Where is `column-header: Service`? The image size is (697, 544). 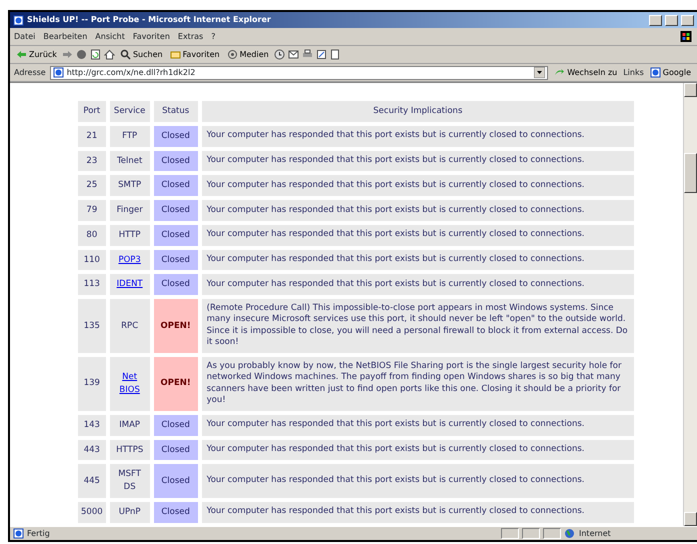 column-header: Service is located at coordinates (130, 111).